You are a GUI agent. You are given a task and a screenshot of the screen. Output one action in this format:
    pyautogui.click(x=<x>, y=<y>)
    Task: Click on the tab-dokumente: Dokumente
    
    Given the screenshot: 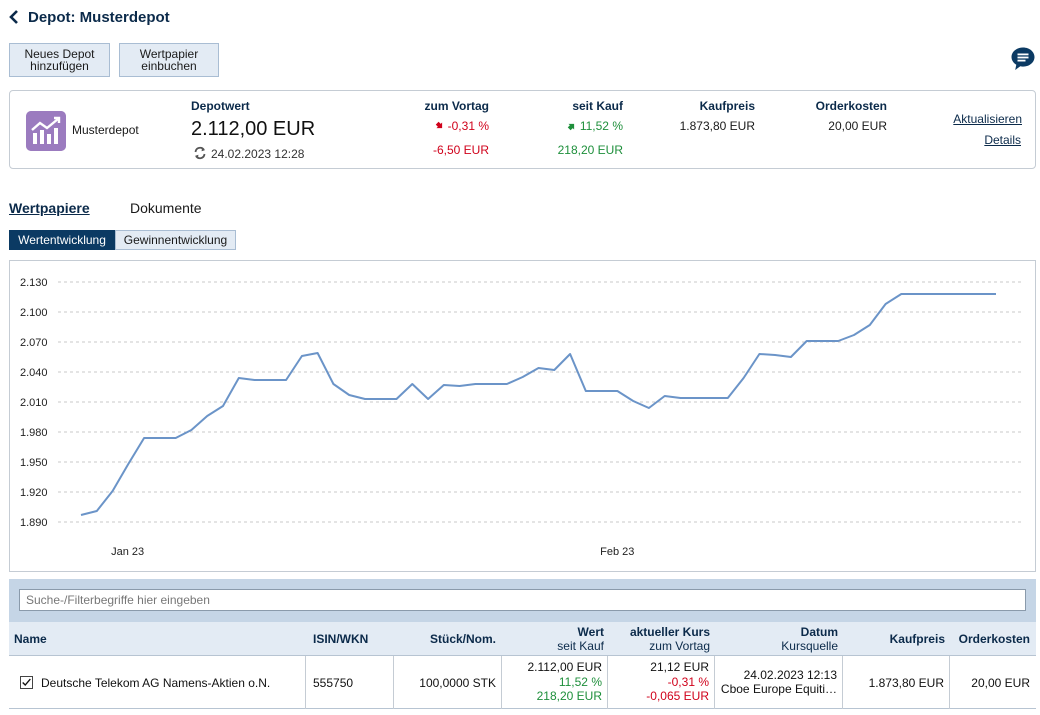 What is the action you would take?
    pyautogui.click(x=166, y=208)
    